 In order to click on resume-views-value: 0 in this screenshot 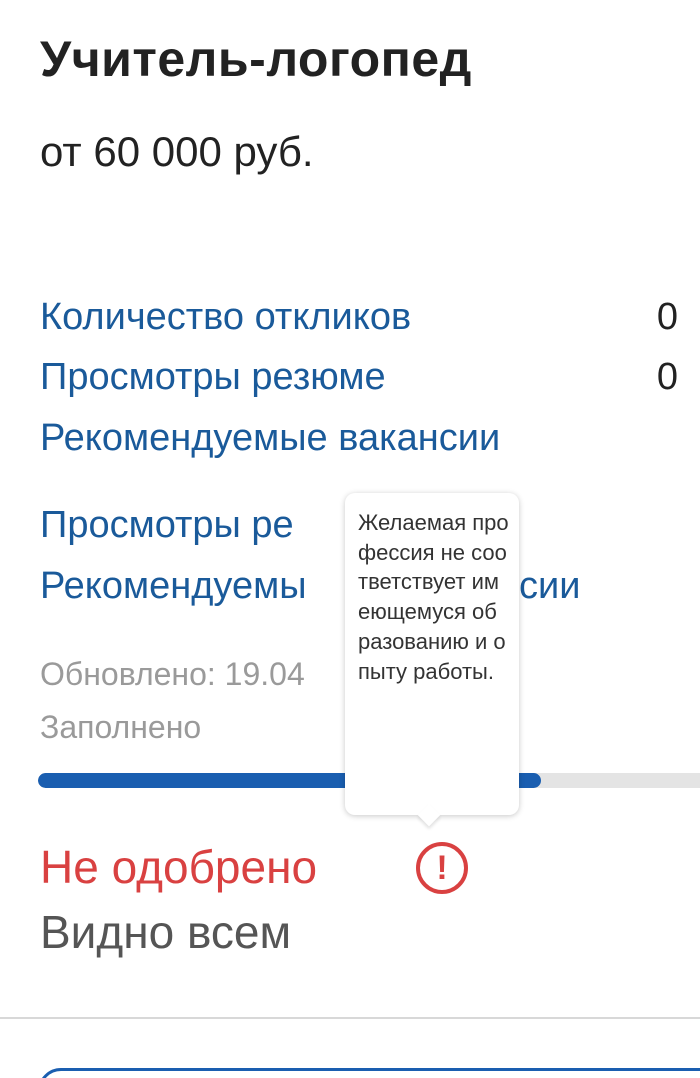, I will do `click(667, 377)`.